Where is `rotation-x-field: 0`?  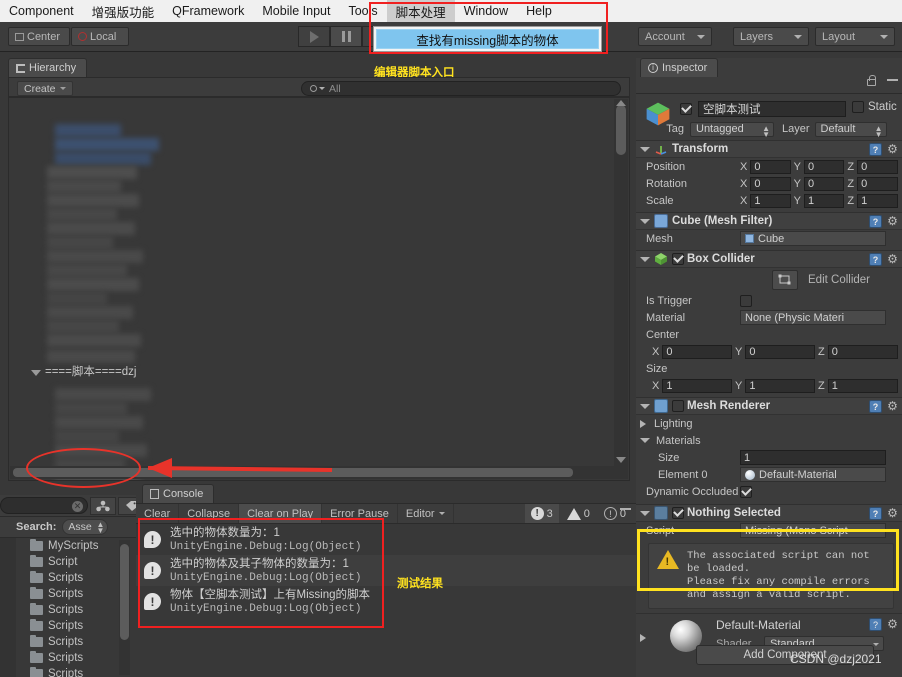
rotation-x-field: 0 is located at coordinates (770, 183).